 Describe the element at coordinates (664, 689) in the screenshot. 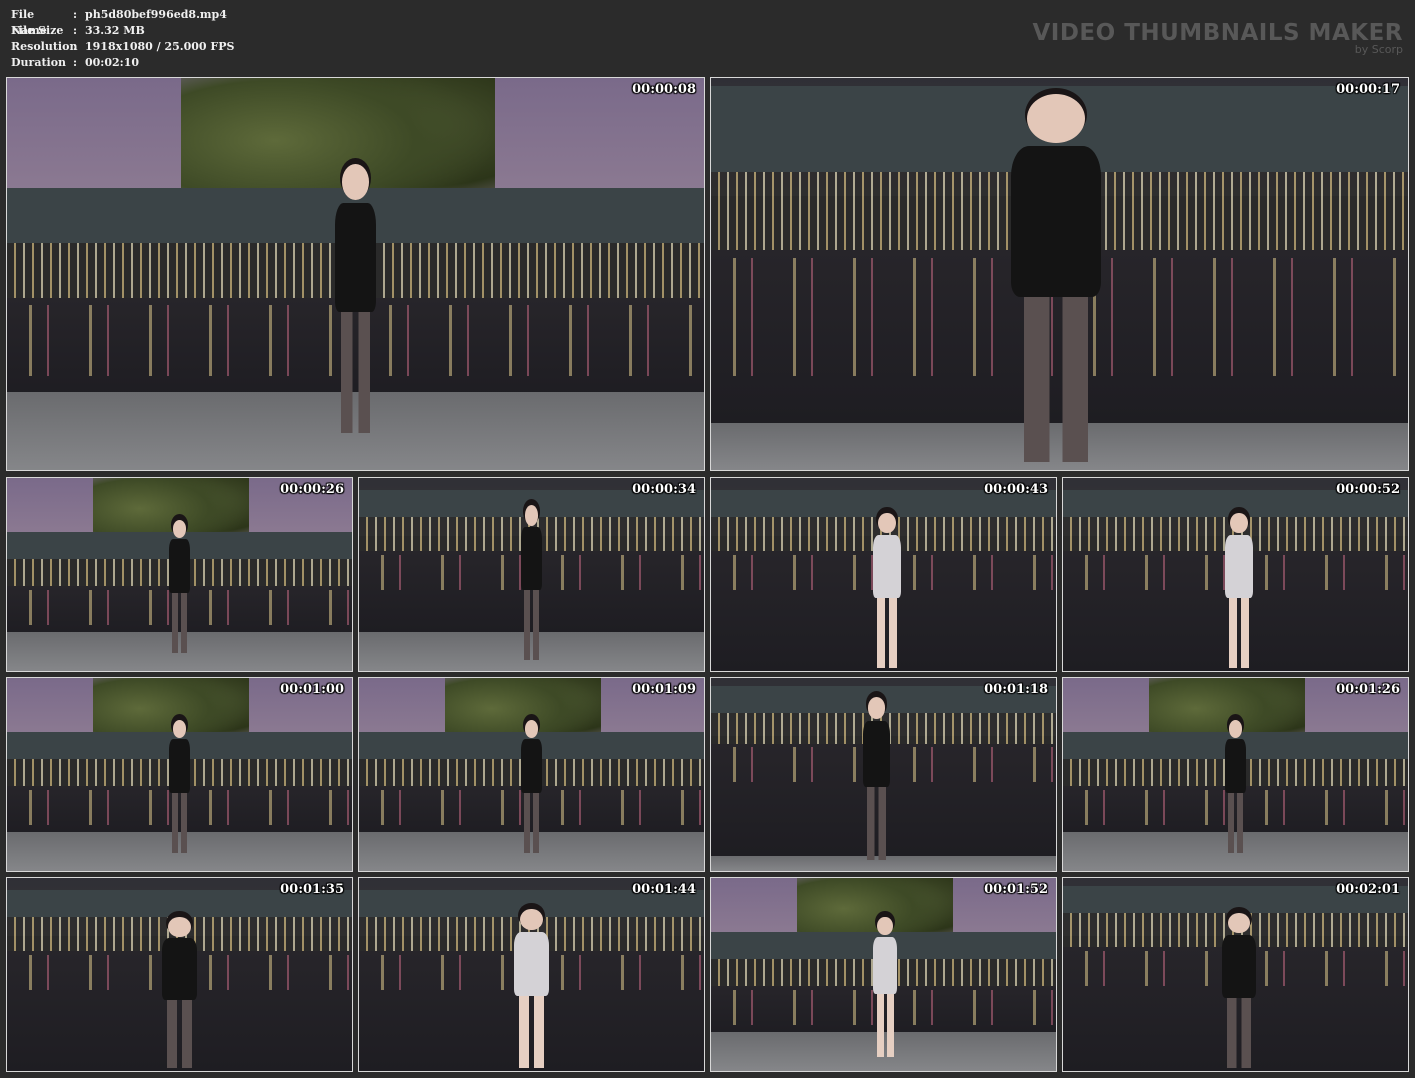

I see `timestamp: 00:01:09` at that location.